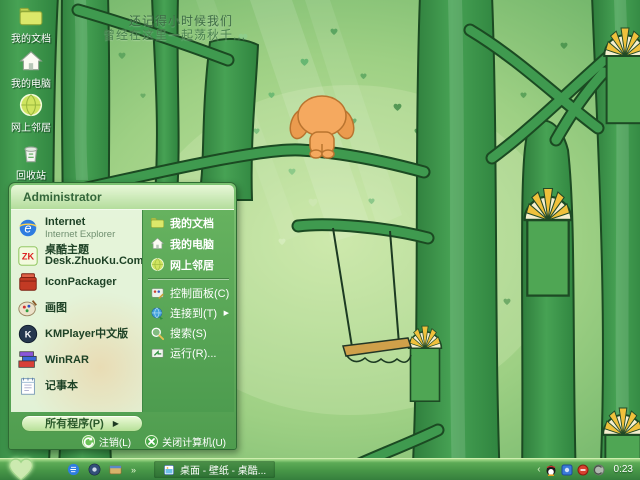 The image size is (640, 480). Describe the element at coordinates (192, 265) in the screenshot. I see `item-label: 网上邻居` at that location.